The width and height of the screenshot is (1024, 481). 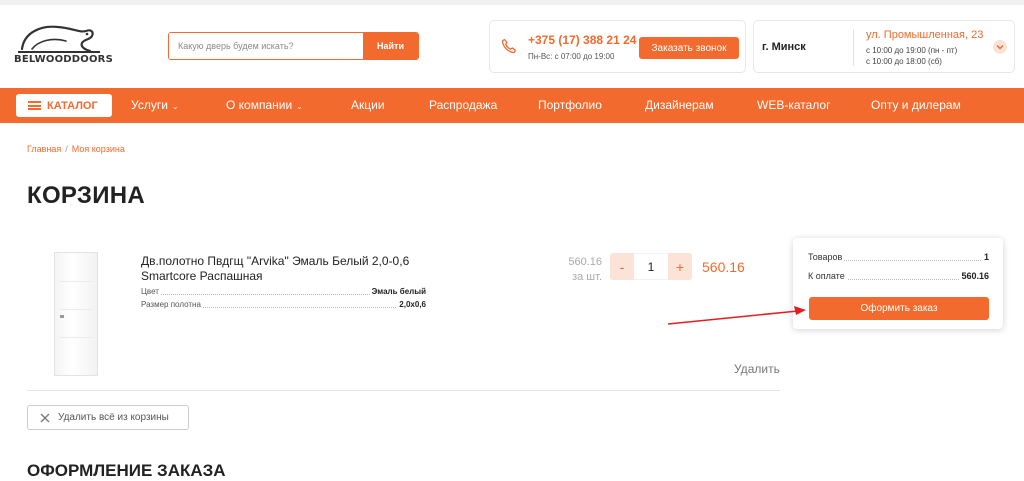 I want to click on chevron-down-icon, so click(x=1000, y=47).